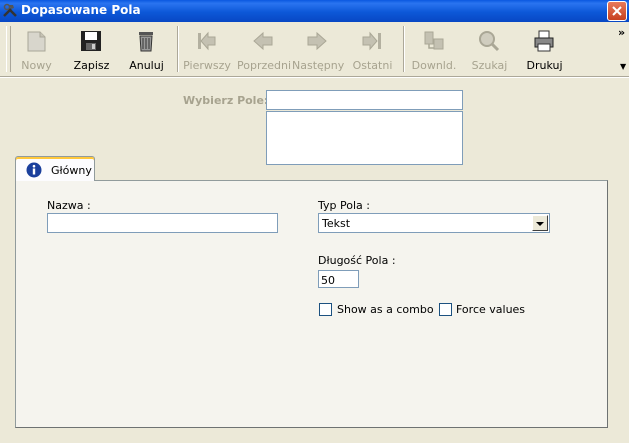  Describe the element at coordinates (314, 11) in the screenshot. I see `title-bar: Dopasowane Pola` at that location.